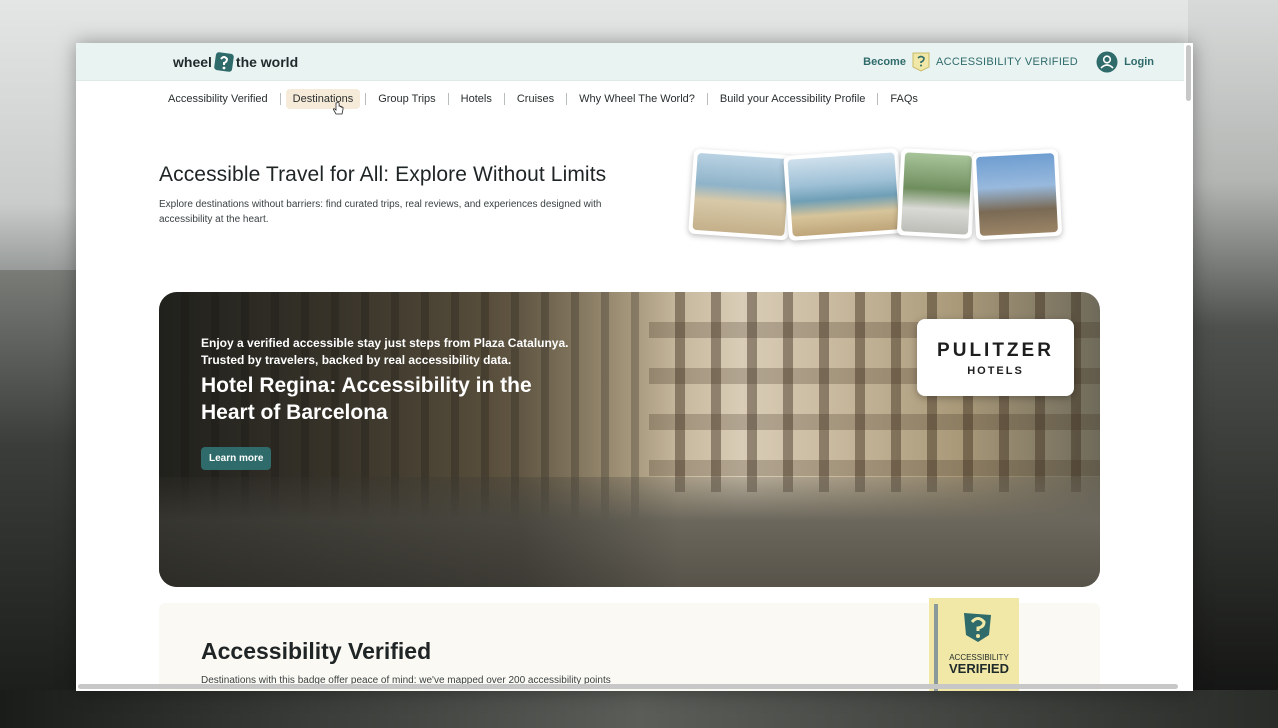 Image resolution: width=1278 pixels, height=728 pixels. Describe the element at coordinates (267, 62) in the screenshot. I see `logo-text-right: the world` at that location.